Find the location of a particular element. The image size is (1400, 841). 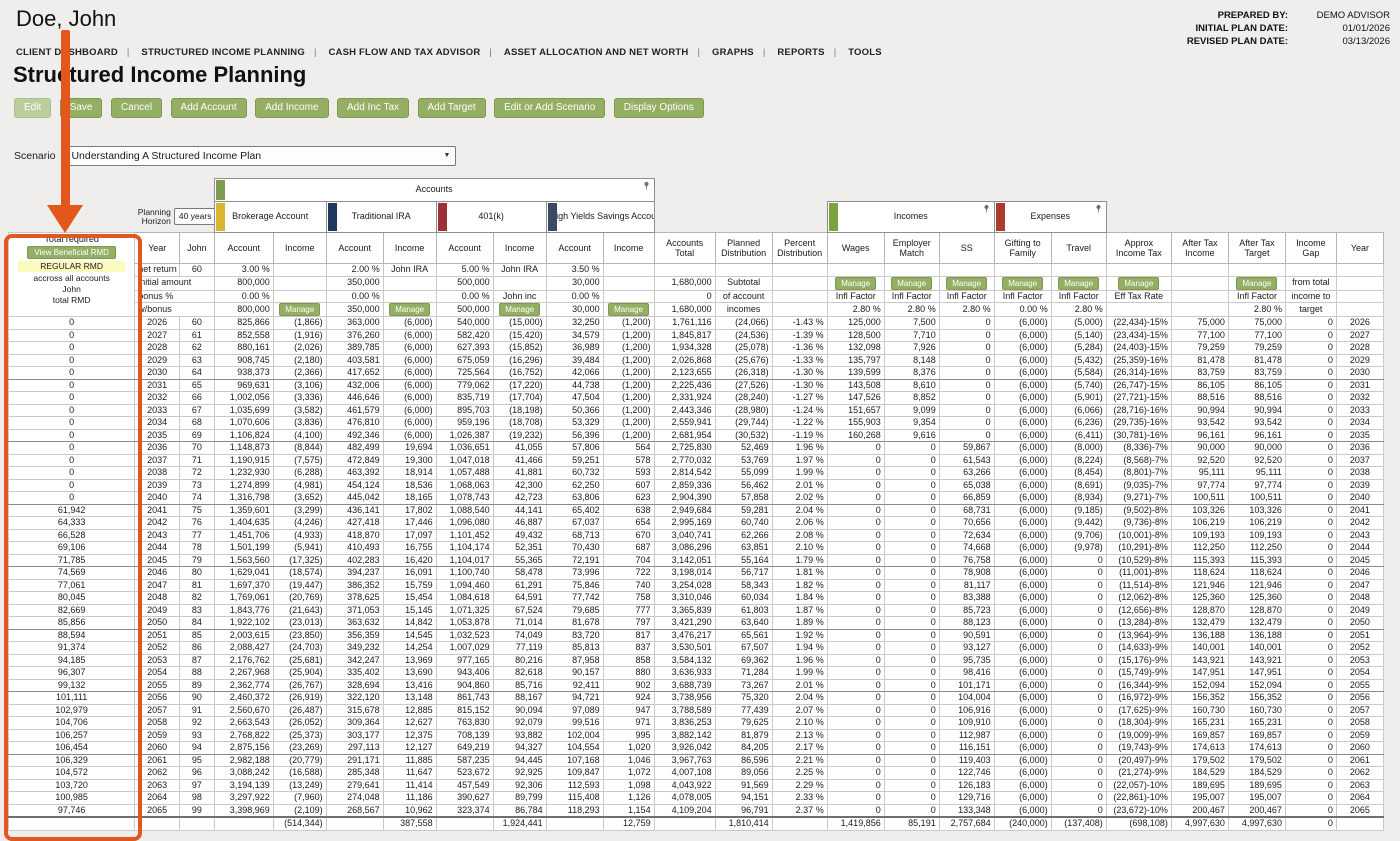

401k-value: 725,564 is located at coordinates (464, 373).